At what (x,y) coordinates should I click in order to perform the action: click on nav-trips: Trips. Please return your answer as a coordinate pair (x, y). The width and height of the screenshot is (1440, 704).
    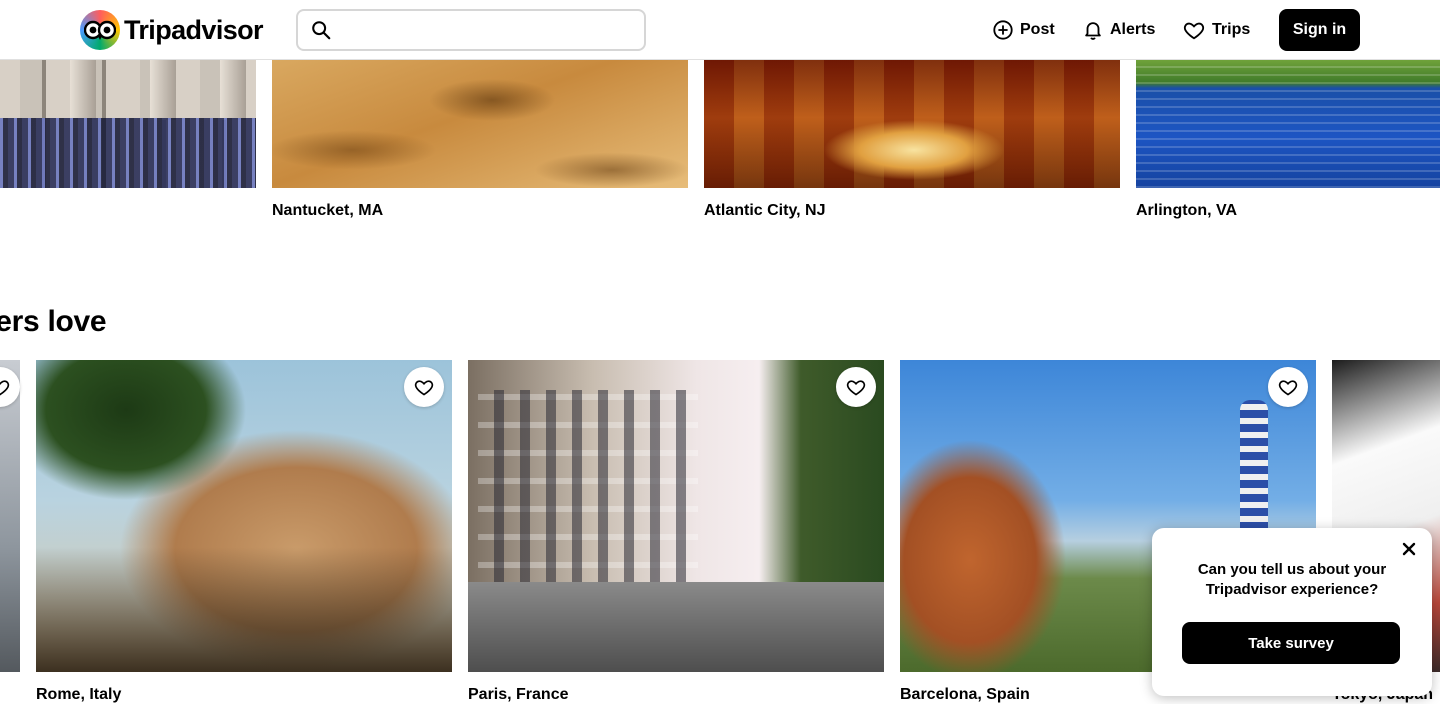
    Looking at the image, I should click on (1216, 30).